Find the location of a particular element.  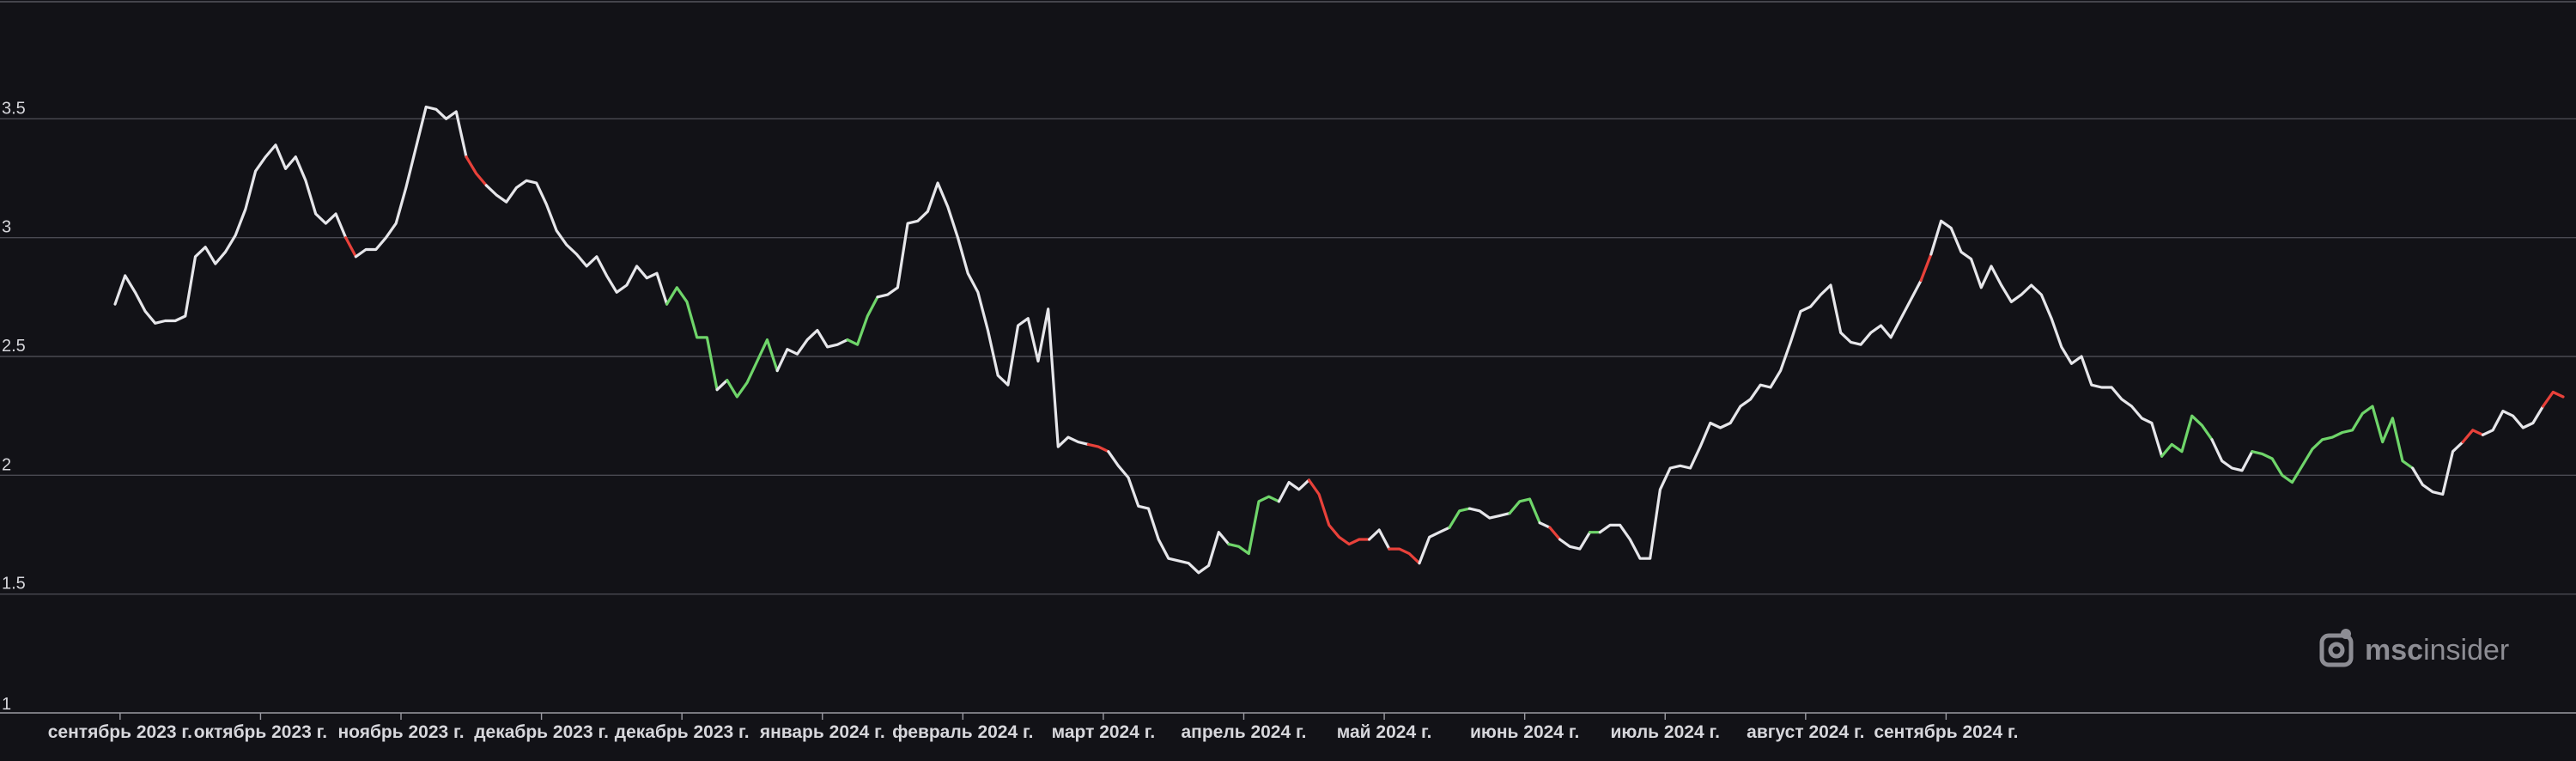

x-tick-label: август 2024 г. is located at coordinates (1806, 732).